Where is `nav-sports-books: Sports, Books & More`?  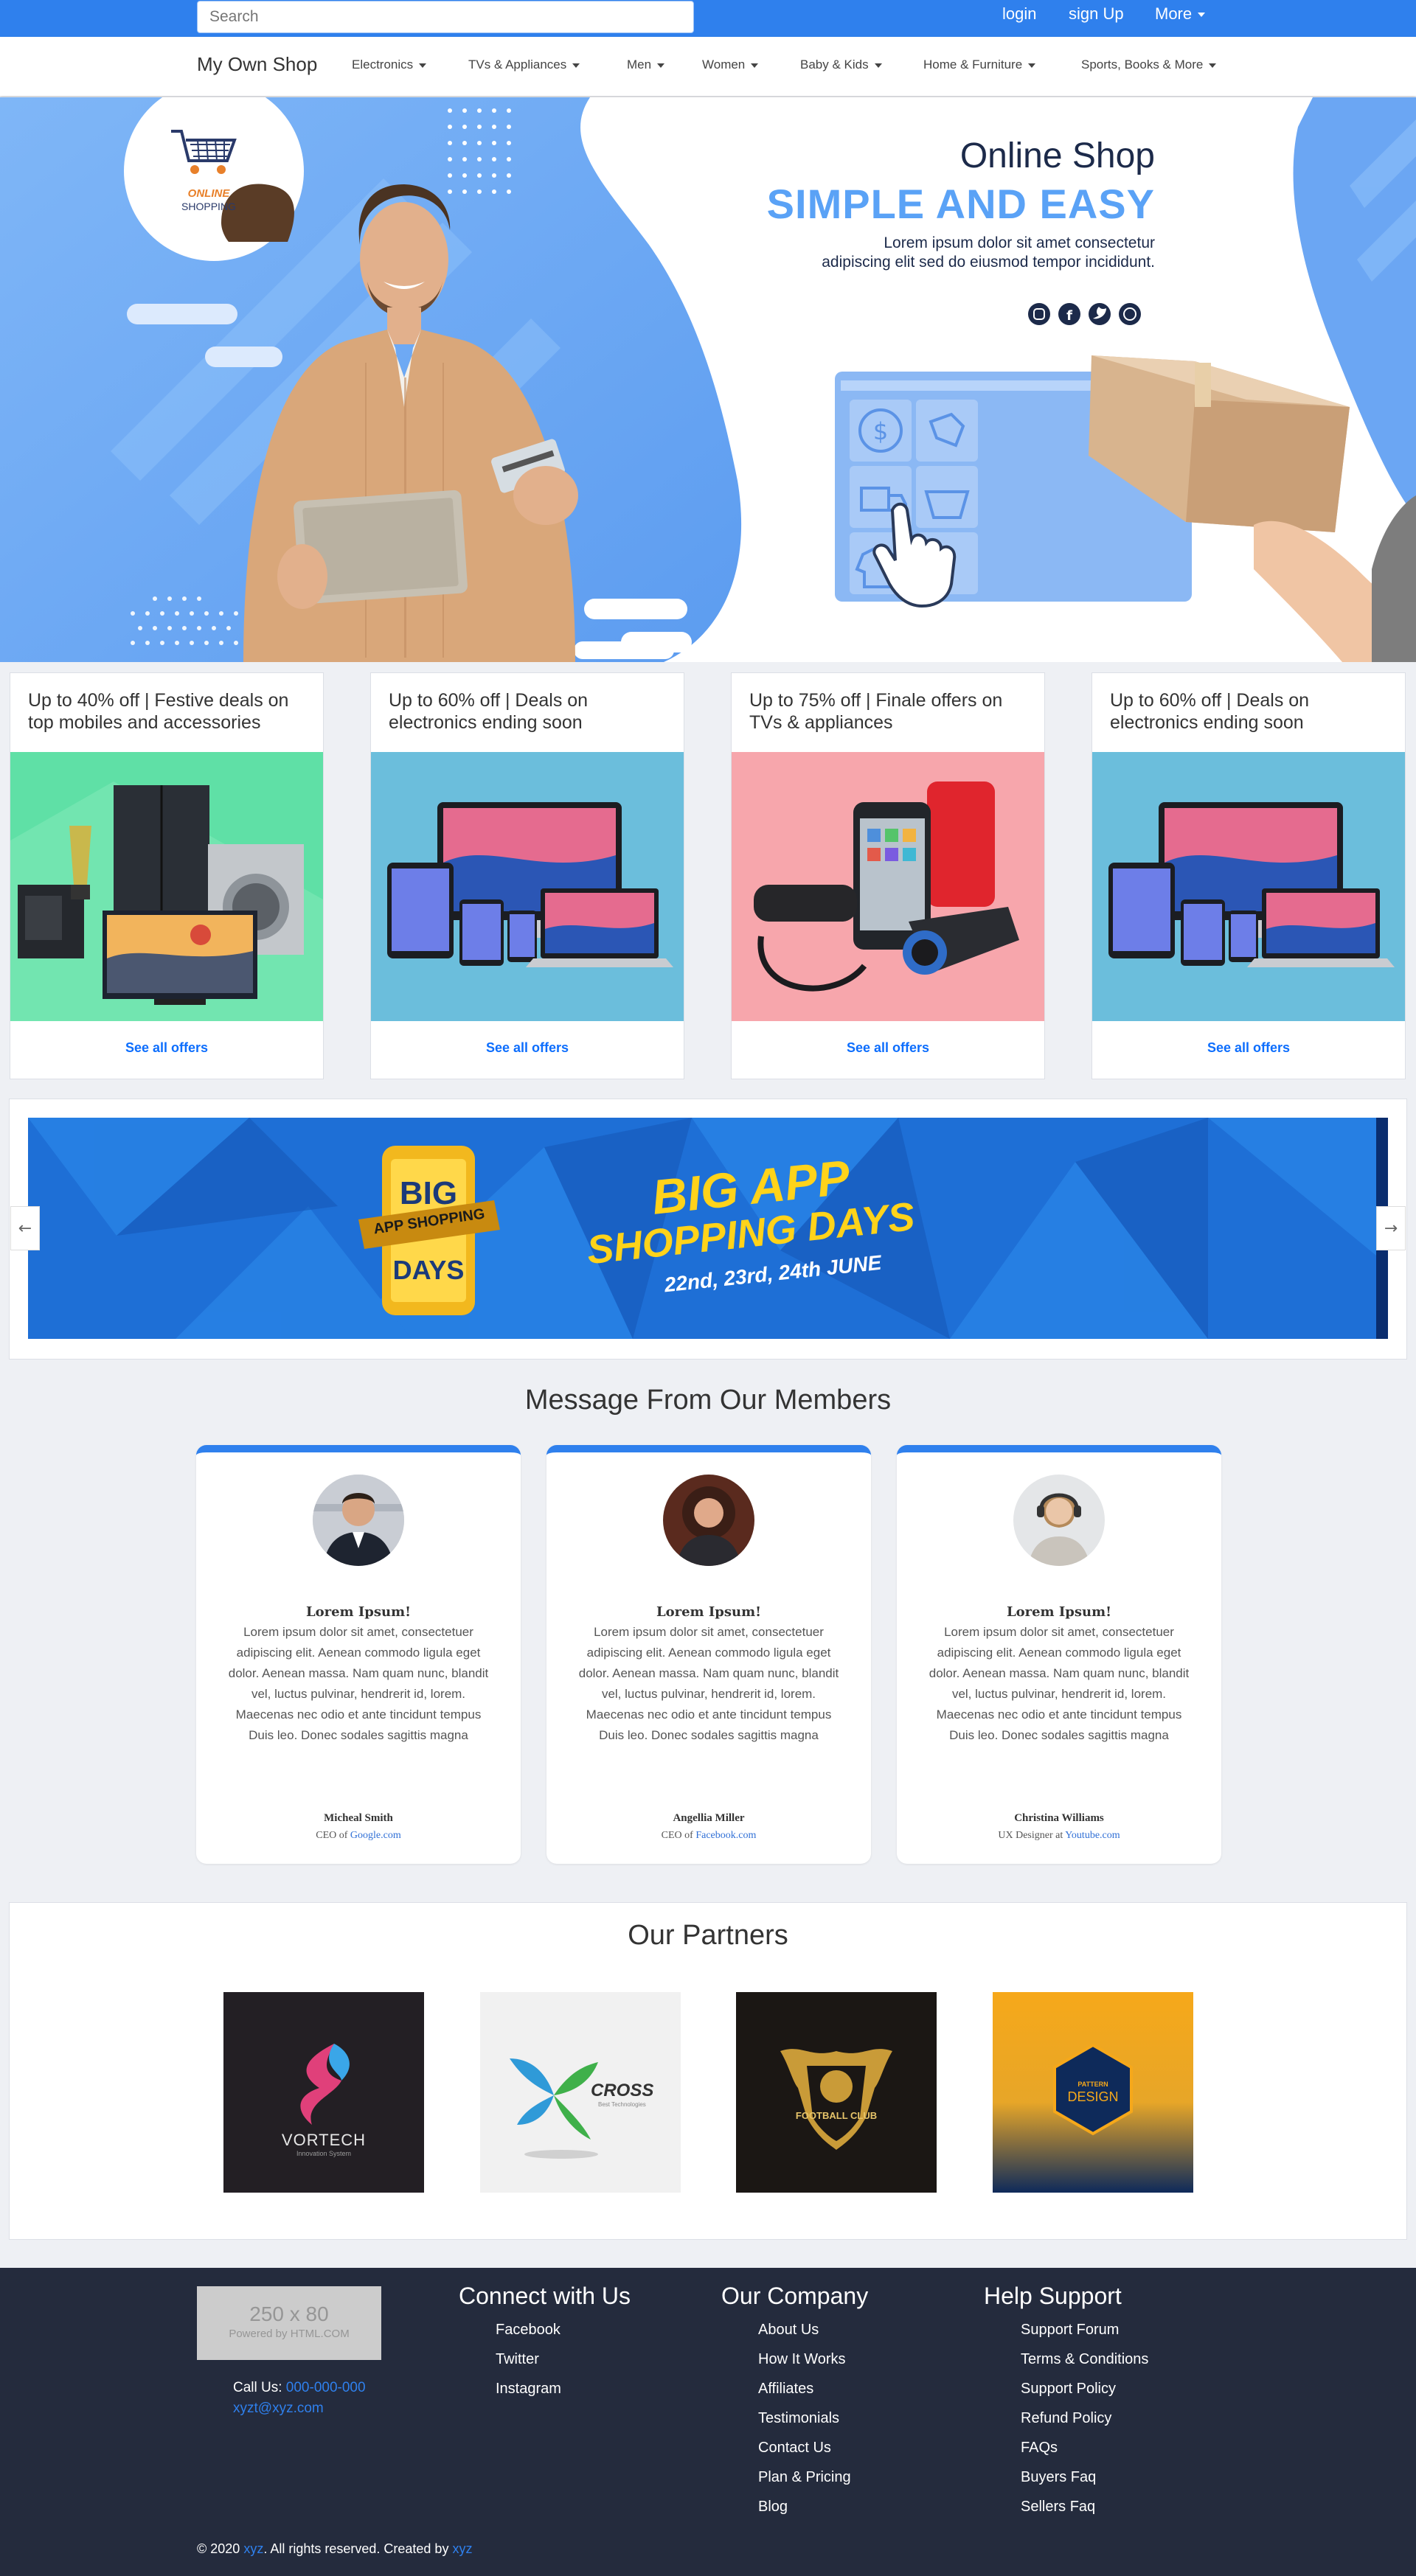
nav-sports-books: Sports, Books & More is located at coordinates (1149, 65).